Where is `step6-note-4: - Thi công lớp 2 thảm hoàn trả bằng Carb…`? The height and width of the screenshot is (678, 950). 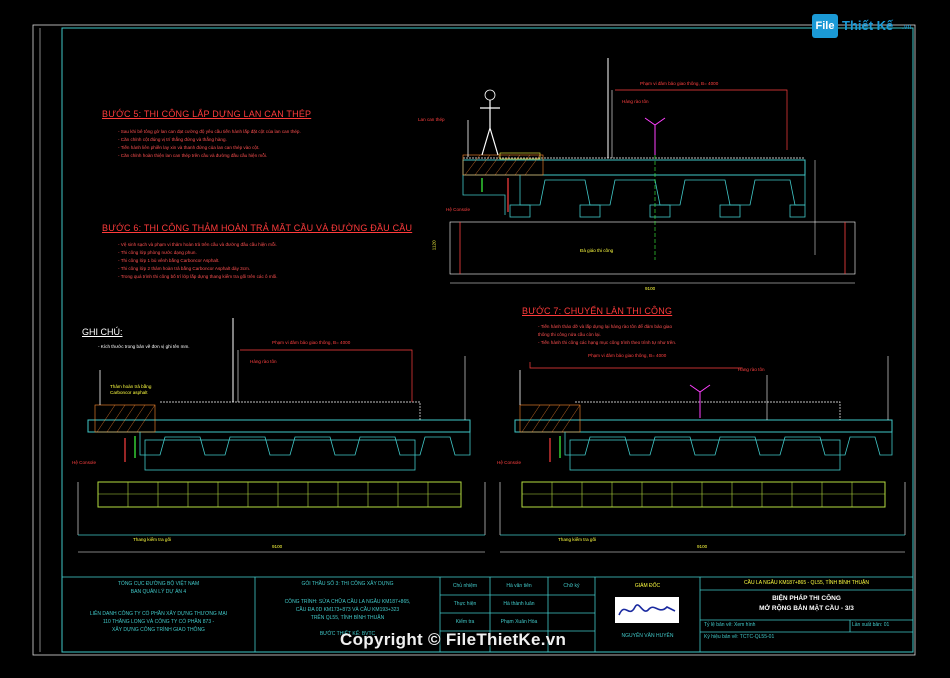
step6-note-4: - Thi công lớp 2 thảm hoàn trả bằng Carb… is located at coordinates (184, 268).